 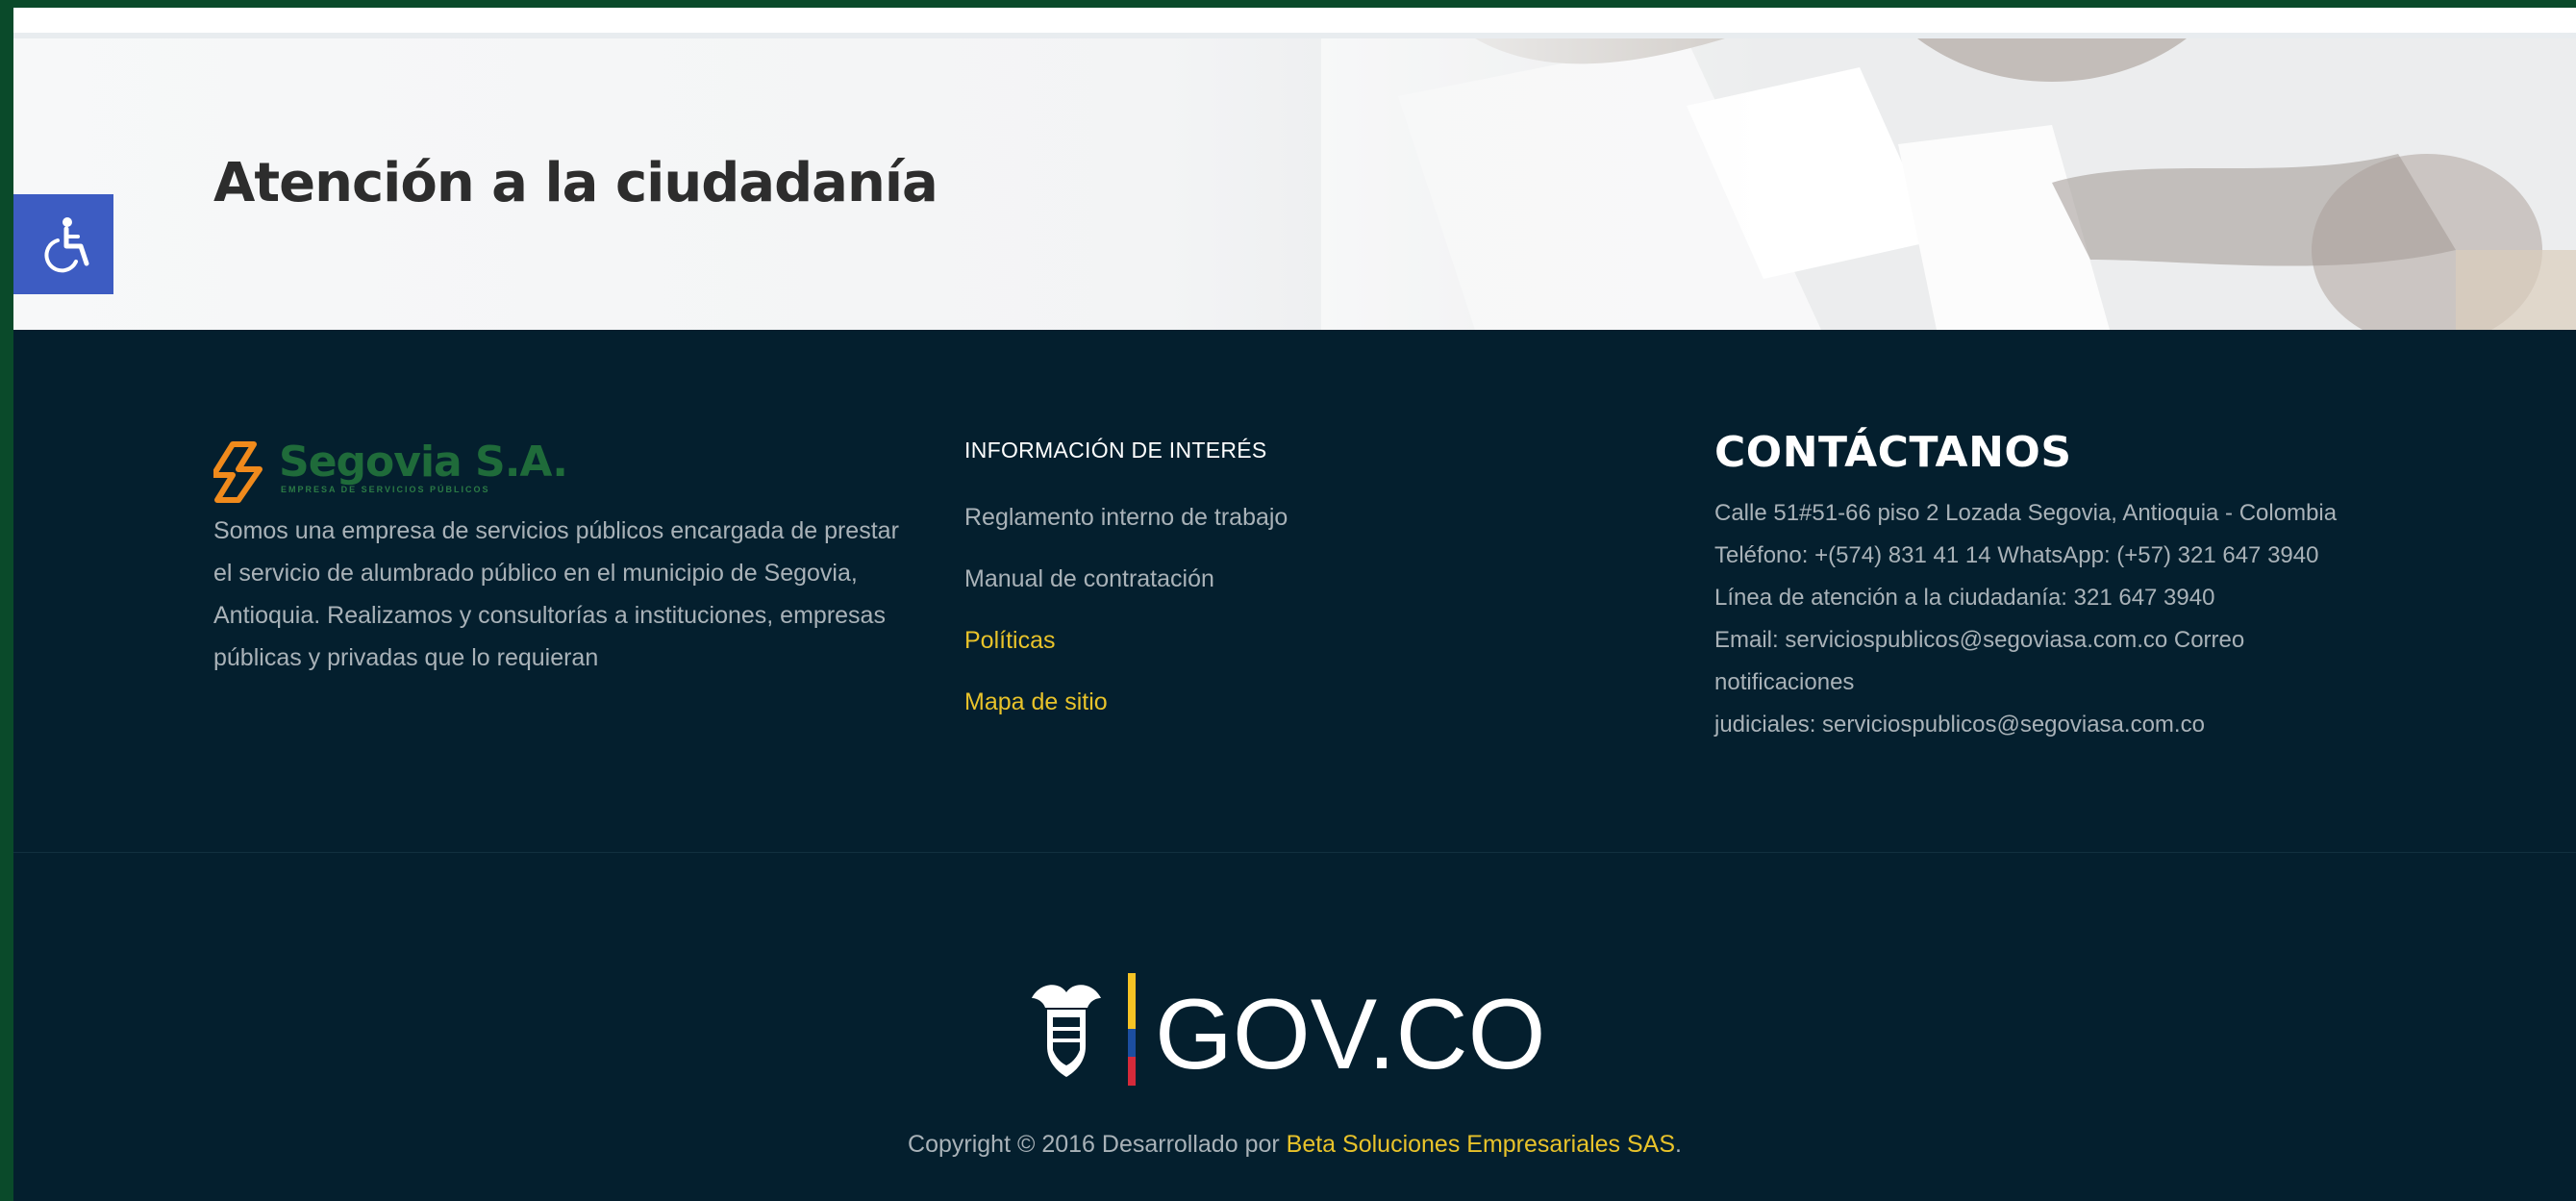 I want to click on hero-background-photo, so click(x=1948, y=184).